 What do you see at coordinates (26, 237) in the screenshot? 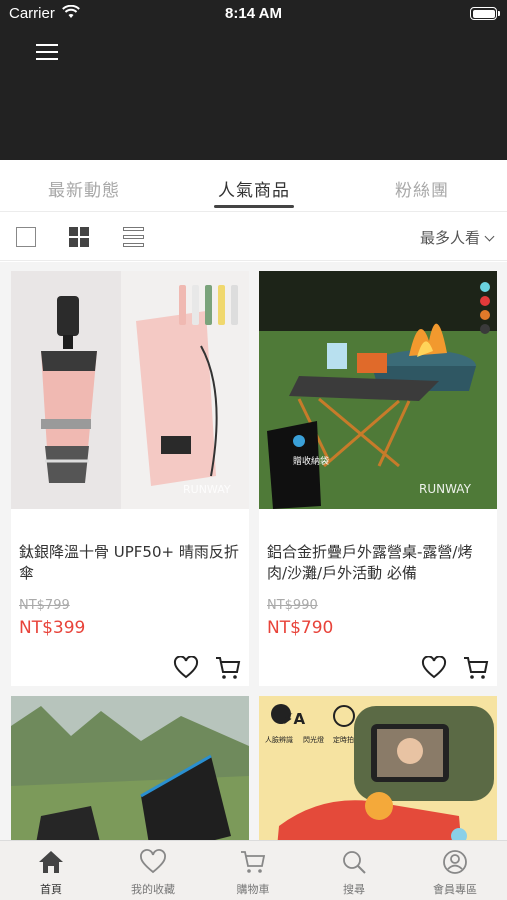
I see `single-view-icon` at bounding box center [26, 237].